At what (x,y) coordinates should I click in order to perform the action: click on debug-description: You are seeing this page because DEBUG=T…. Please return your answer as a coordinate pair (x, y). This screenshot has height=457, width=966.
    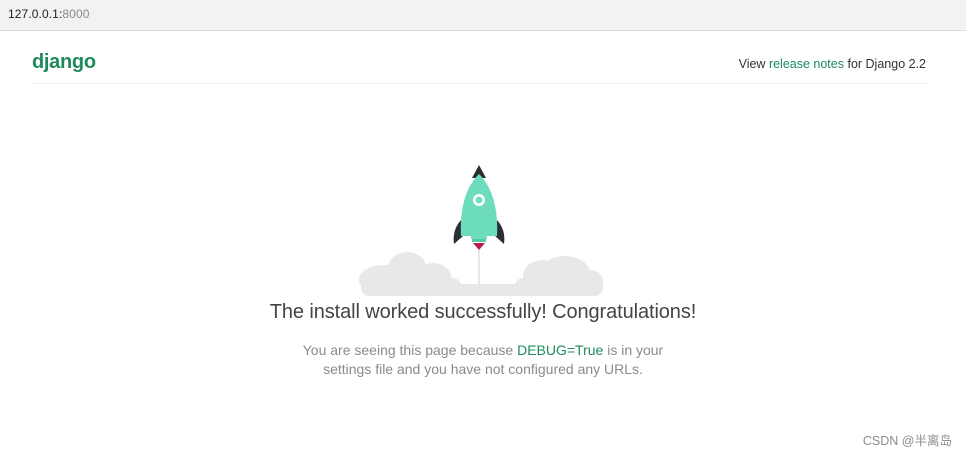
    Looking at the image, I should click on (483, 360).